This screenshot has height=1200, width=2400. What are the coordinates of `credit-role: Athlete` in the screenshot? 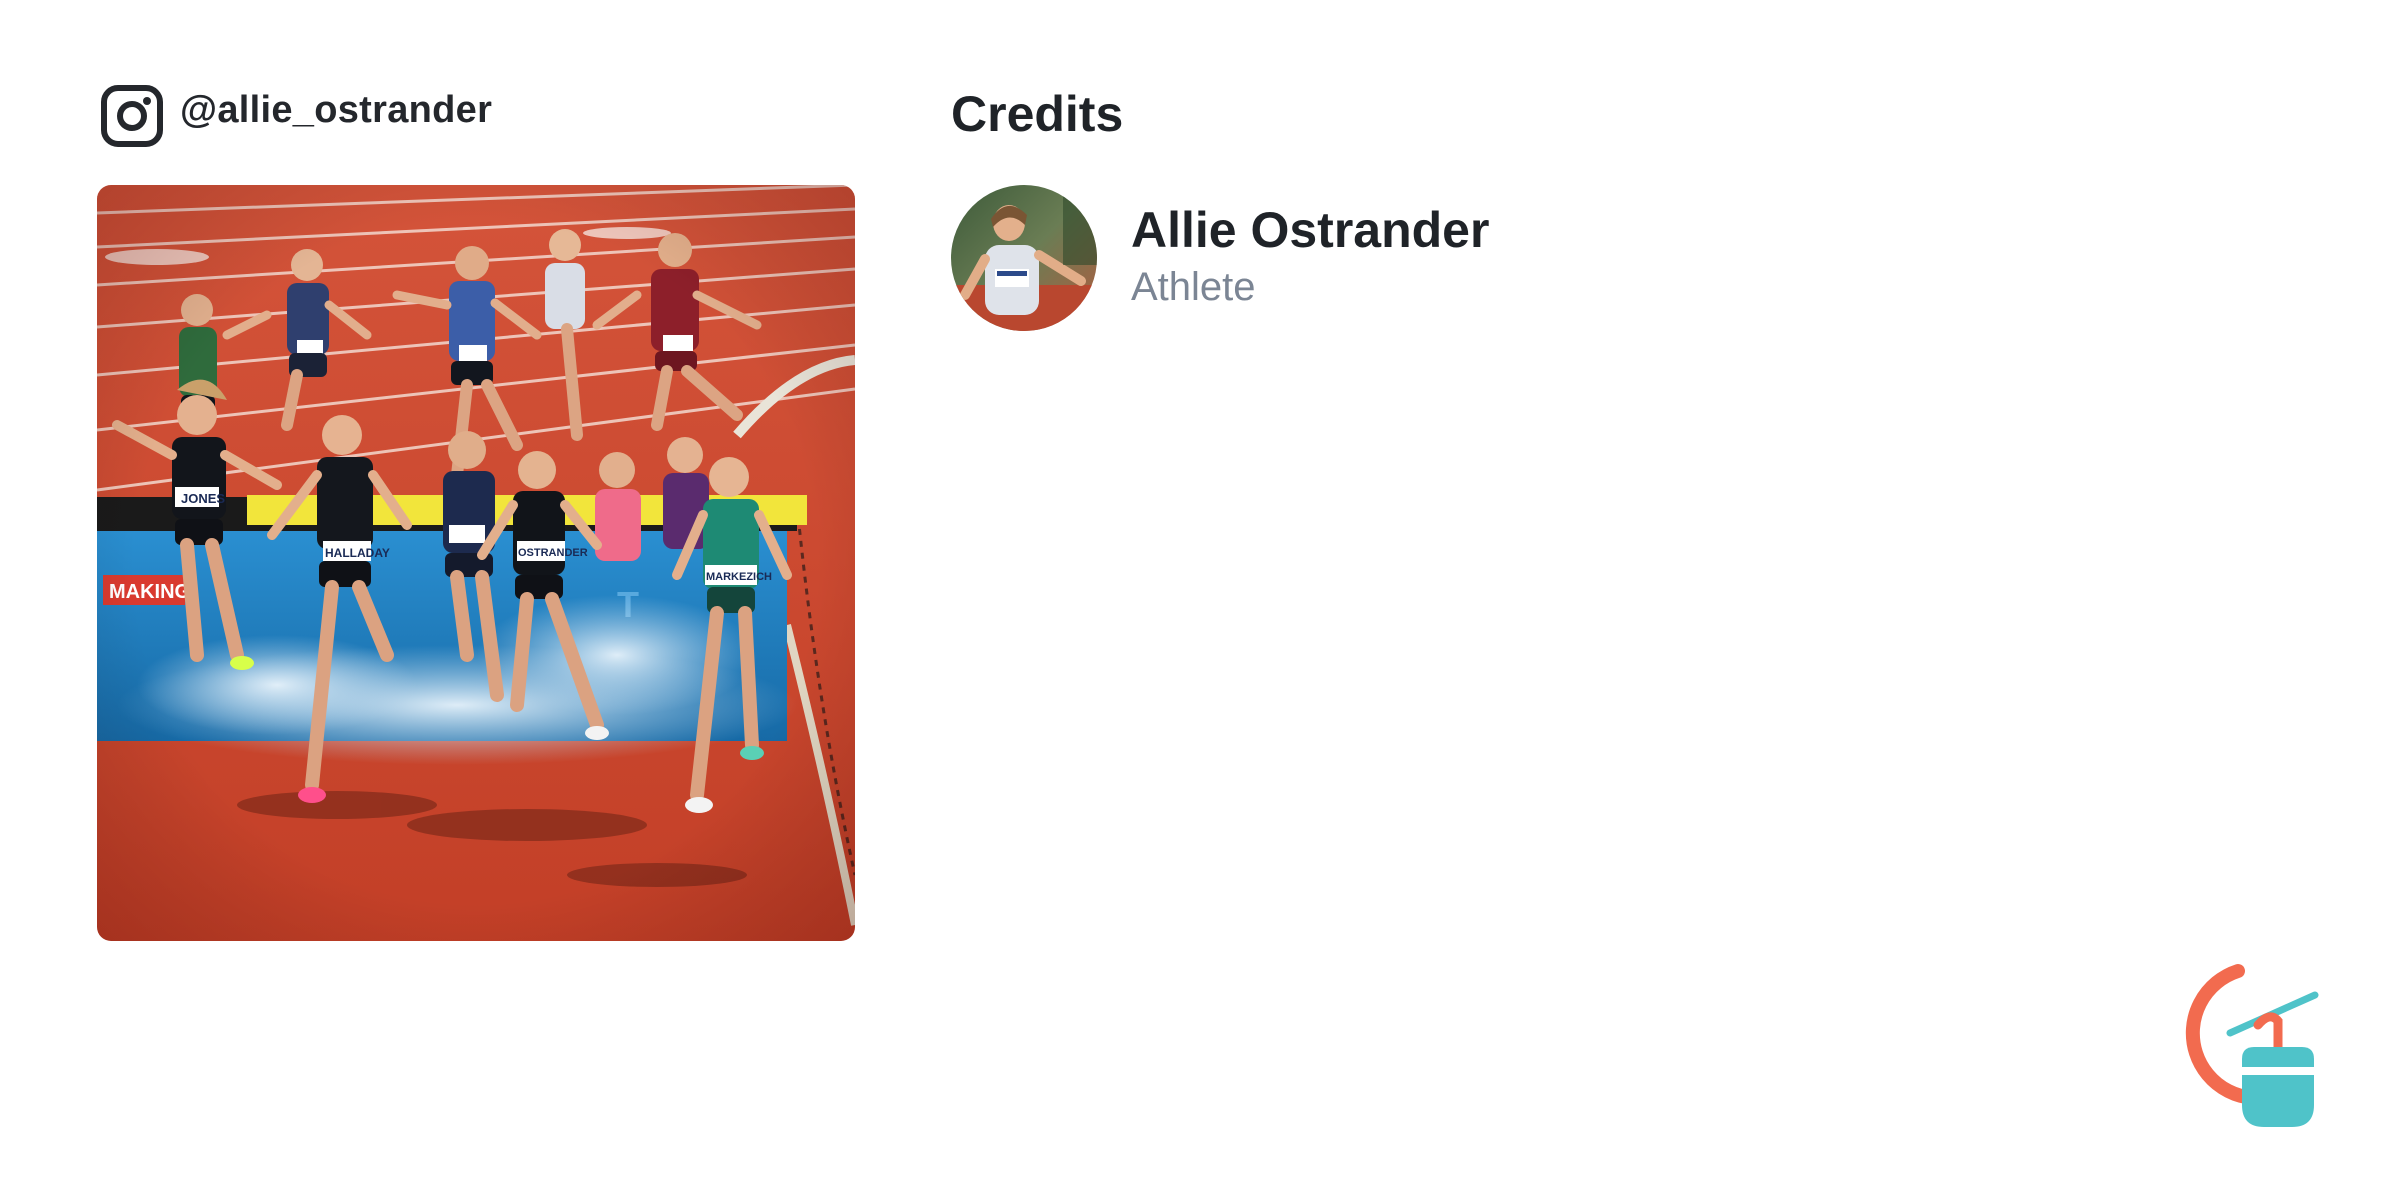 It's located at (1193, 287).